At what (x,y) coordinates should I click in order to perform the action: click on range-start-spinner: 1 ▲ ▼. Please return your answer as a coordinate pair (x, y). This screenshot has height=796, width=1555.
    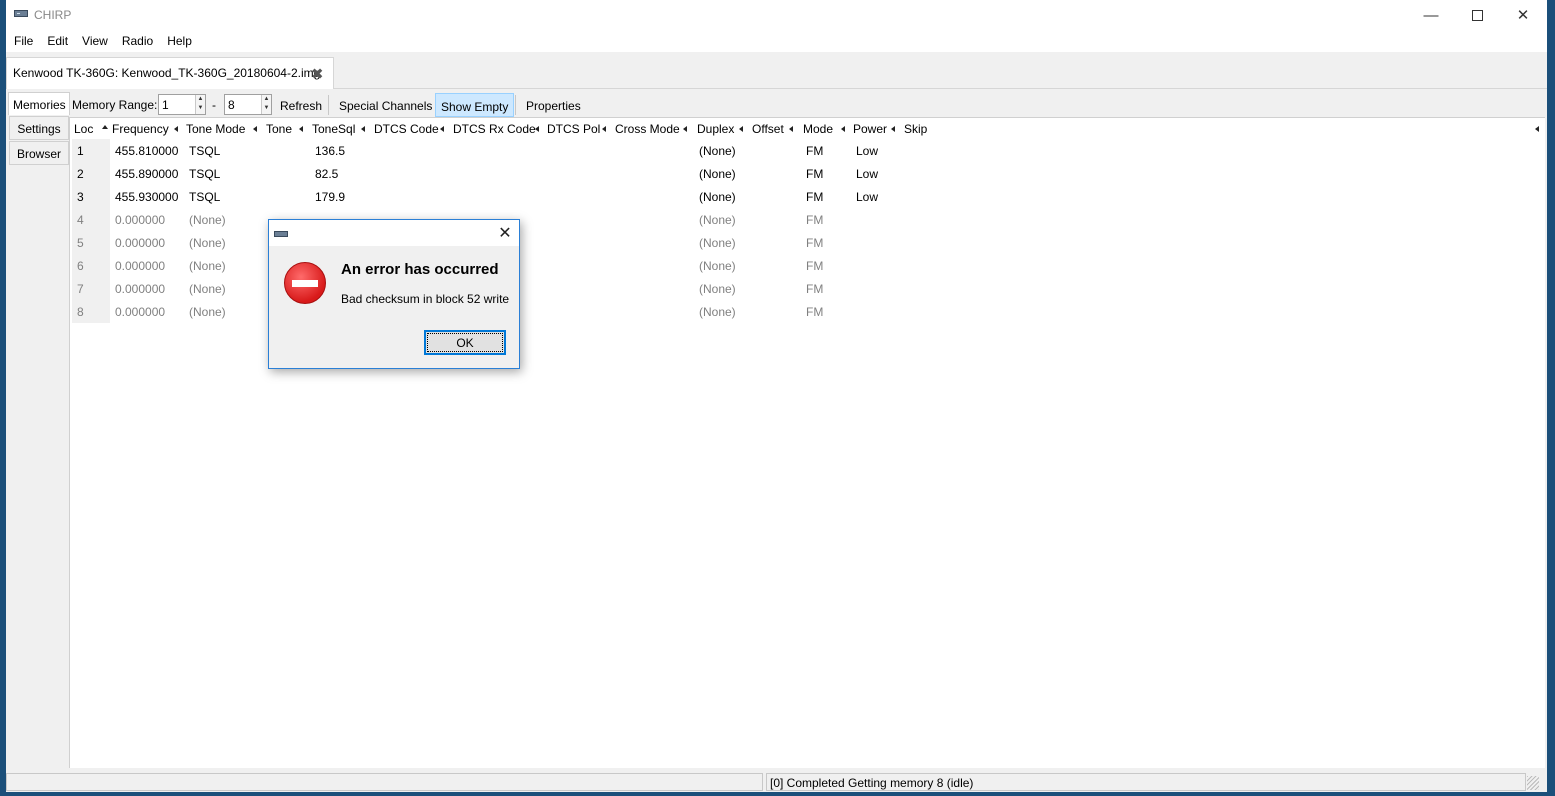
    Looking at the image, I should click on (182, 104).